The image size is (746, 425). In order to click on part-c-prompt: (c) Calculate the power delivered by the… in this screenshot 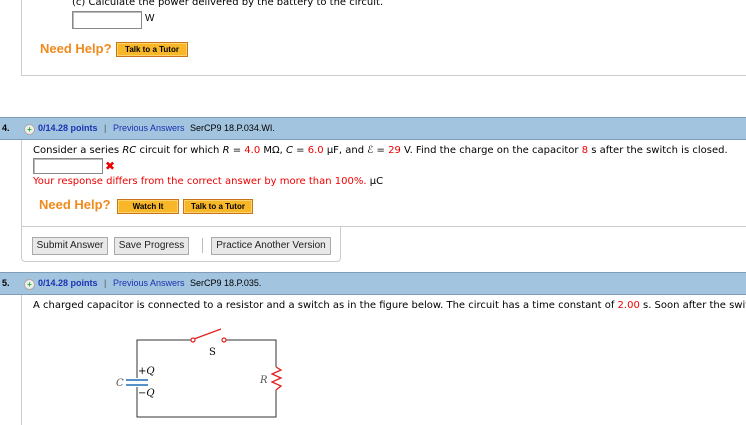, I will do `click(228, 4)`.